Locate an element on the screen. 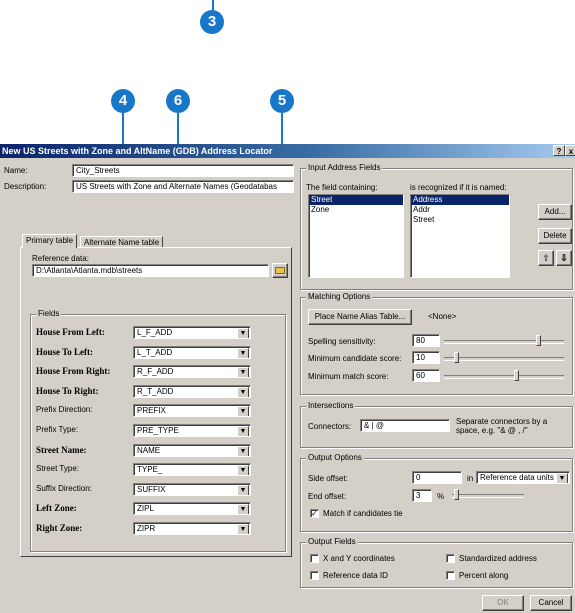 The image size is (575, 613). spelling-sensitivity-field: 80 is located at coordinates (426, 340).